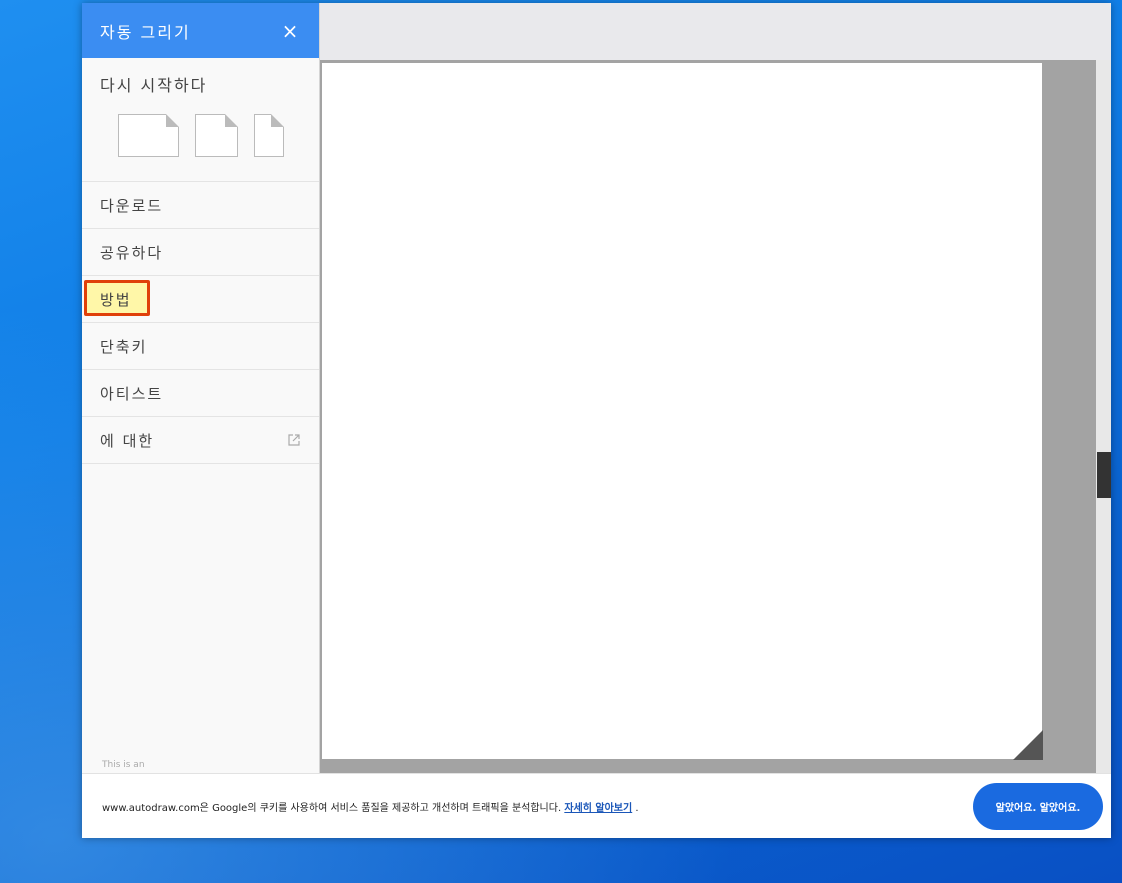 The width and height of the screenshot is (1122, 883). Describe the element at coordinates (200, 346) in the screenshot. I see `menu-item-shortcuts: 단축키` at that location.